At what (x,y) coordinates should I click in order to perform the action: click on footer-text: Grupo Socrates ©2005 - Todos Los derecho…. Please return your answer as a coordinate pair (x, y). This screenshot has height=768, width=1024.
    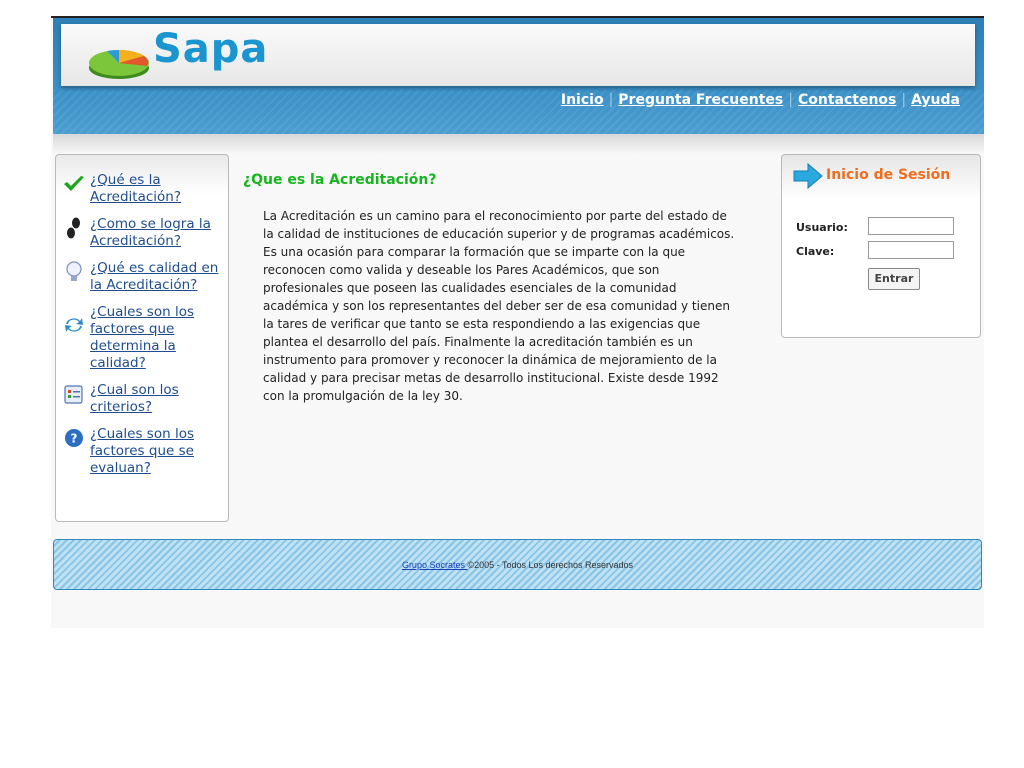
    Looking at the image, I should click on (517, 565).